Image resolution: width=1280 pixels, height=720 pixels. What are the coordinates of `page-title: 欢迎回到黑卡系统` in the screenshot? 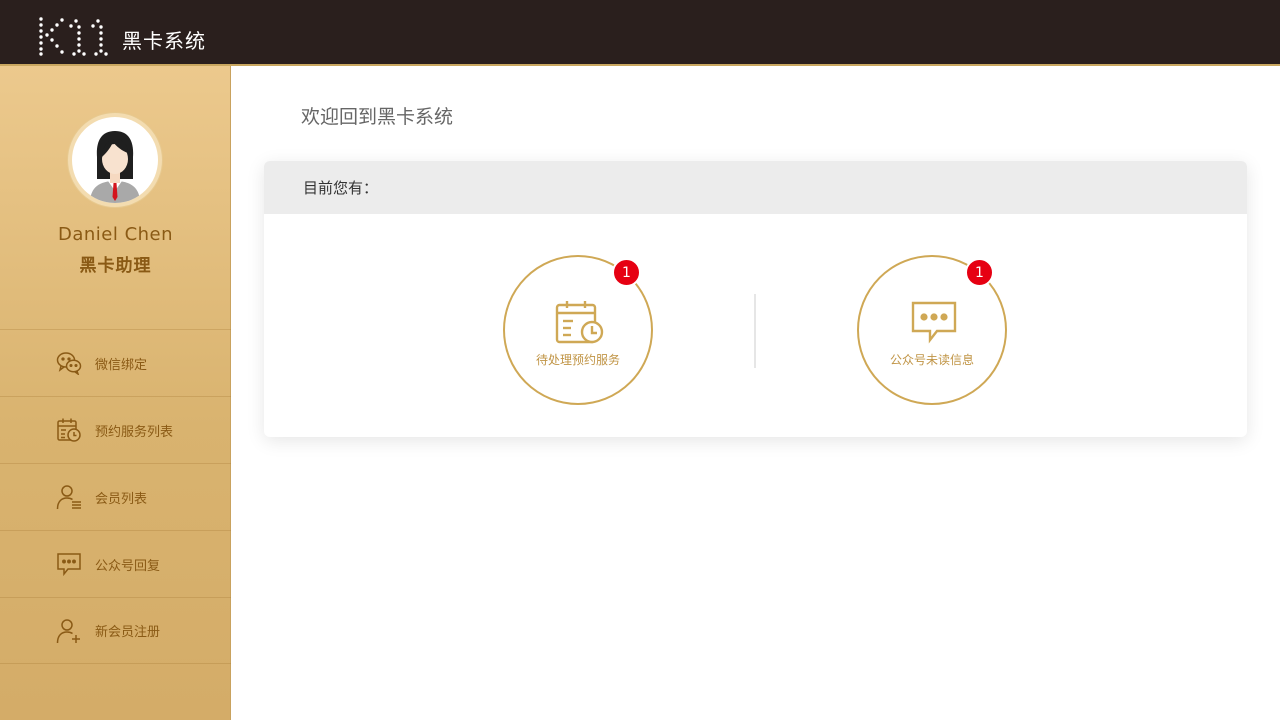 It's located at (377, 117).